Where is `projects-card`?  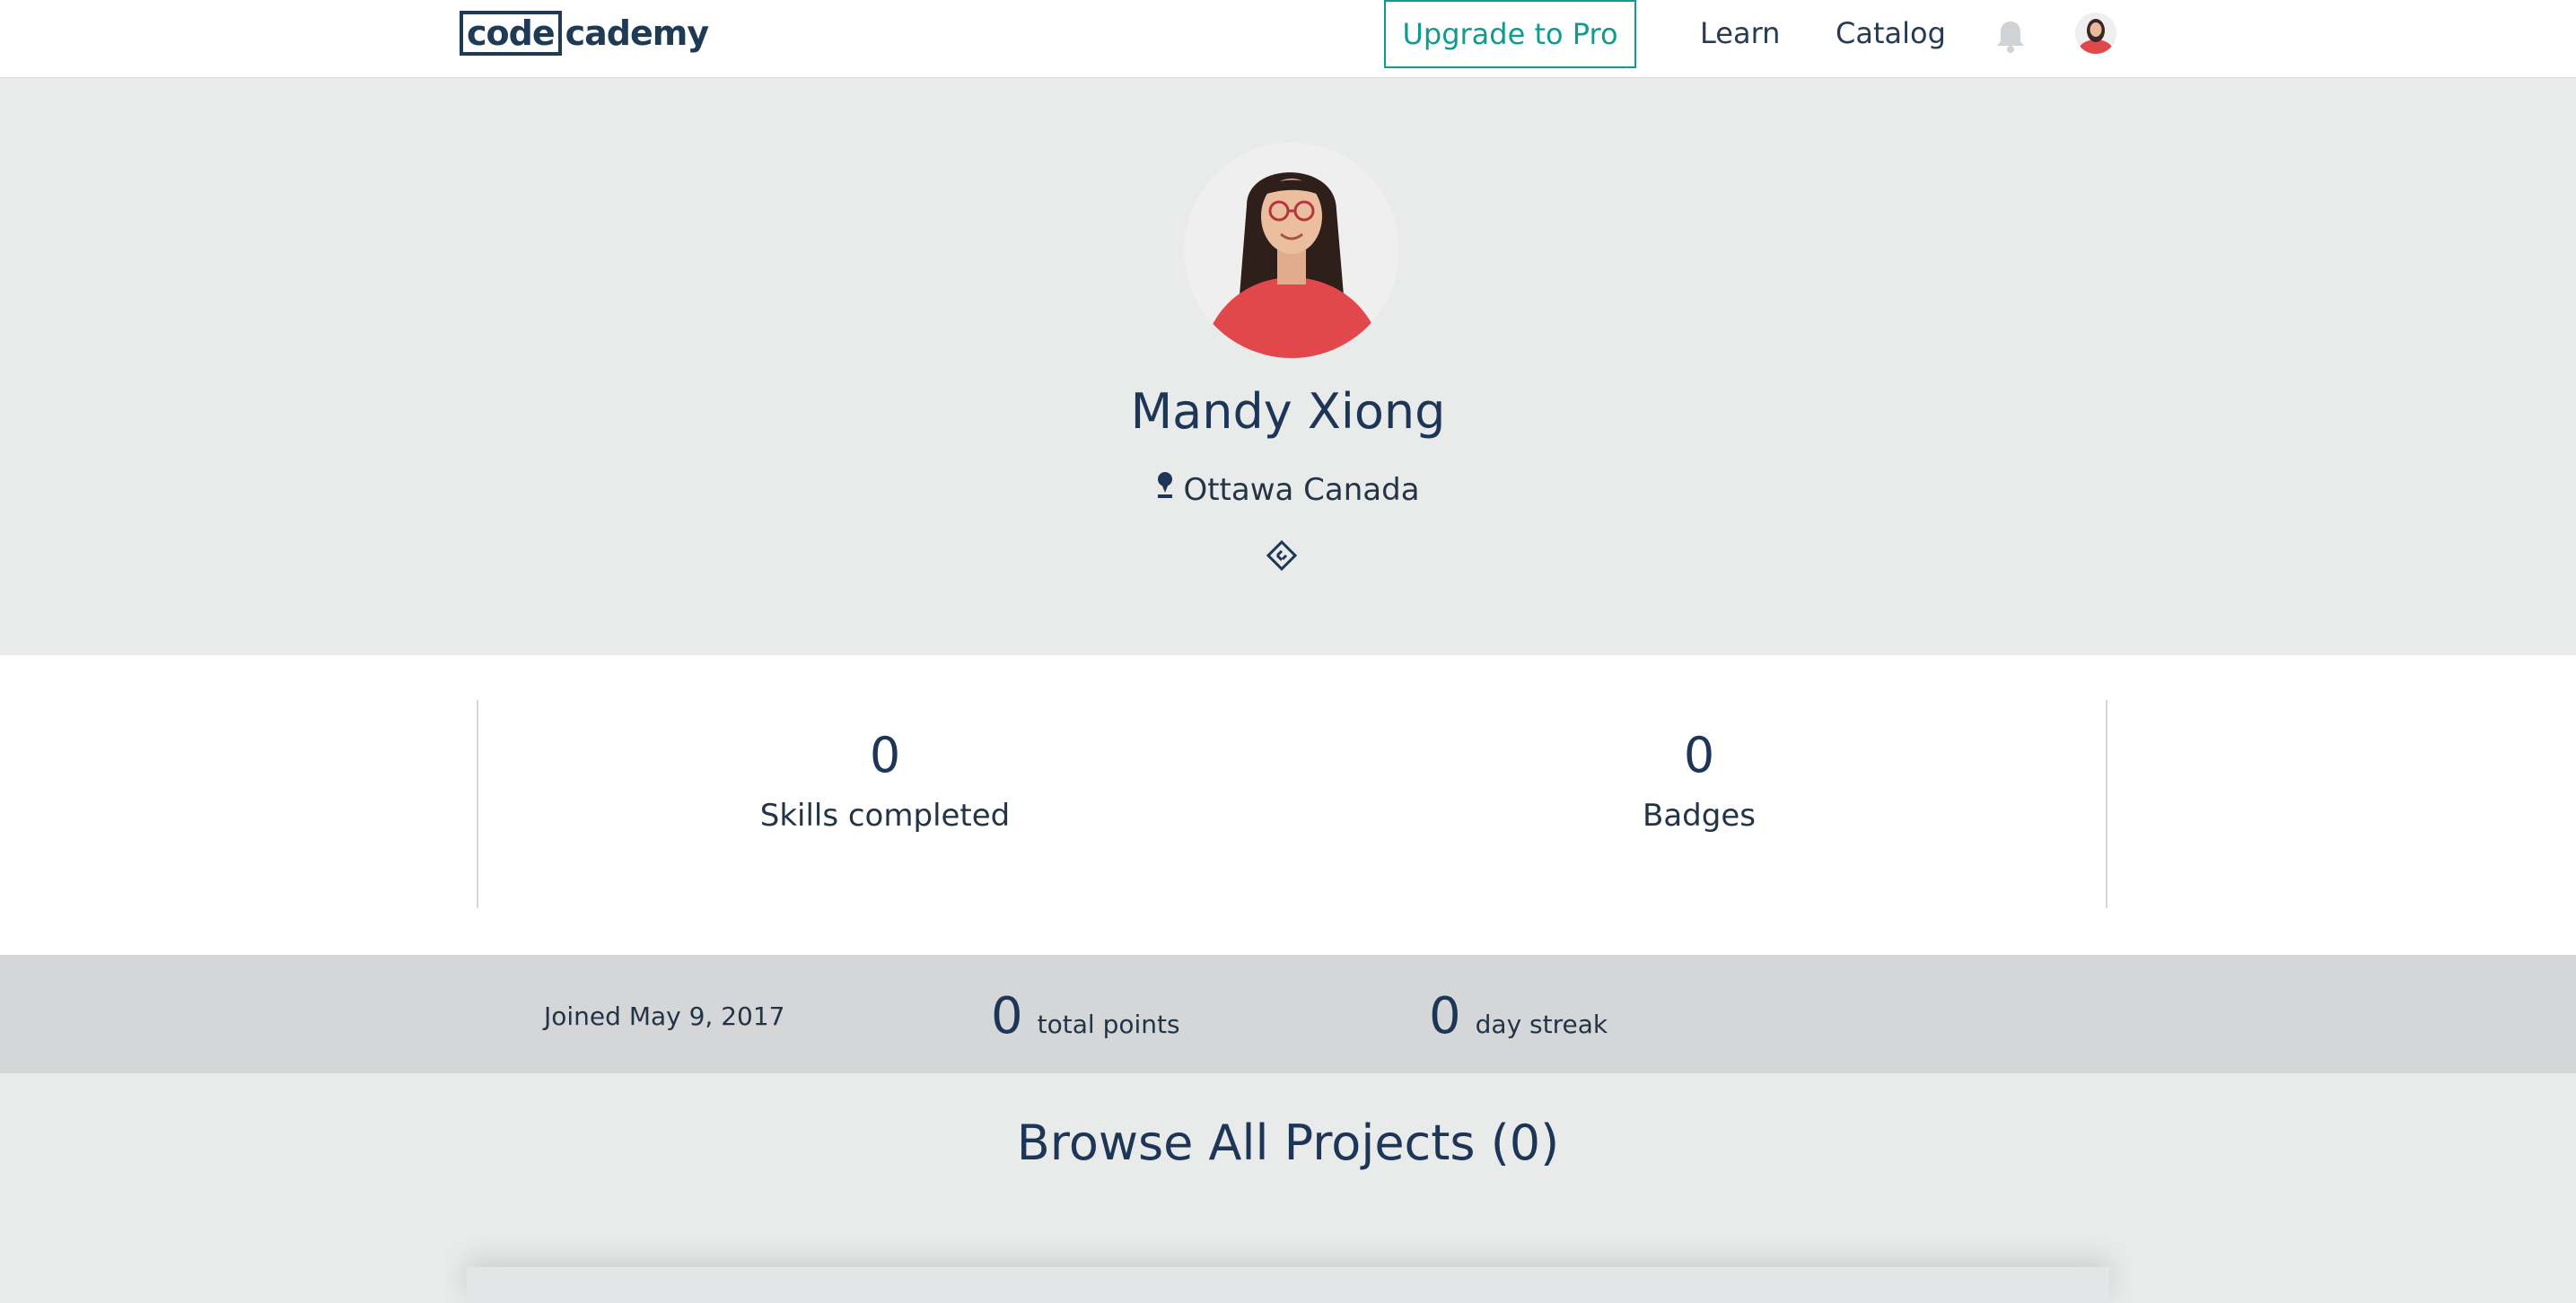 projects-card is located at coordinates (1288, 1285).